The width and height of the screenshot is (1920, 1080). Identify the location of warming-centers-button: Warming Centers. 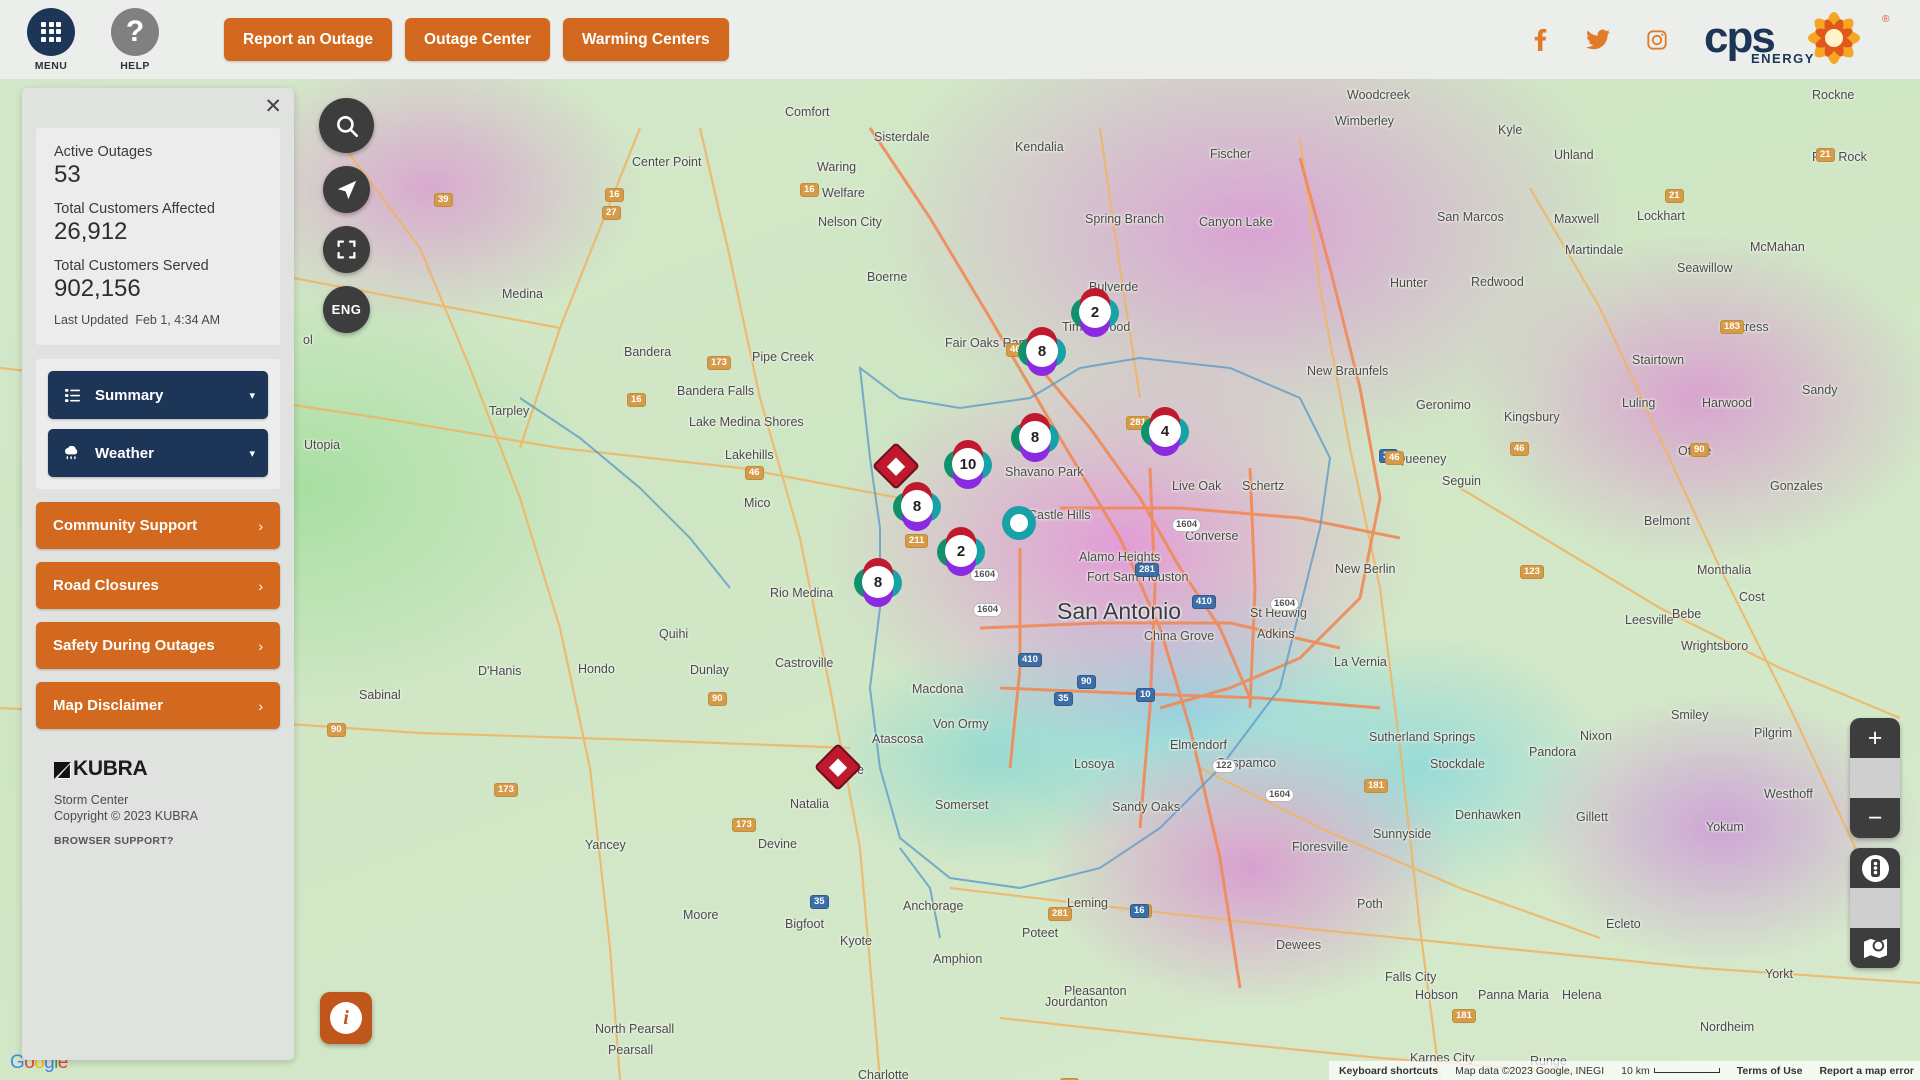
(645, 39).